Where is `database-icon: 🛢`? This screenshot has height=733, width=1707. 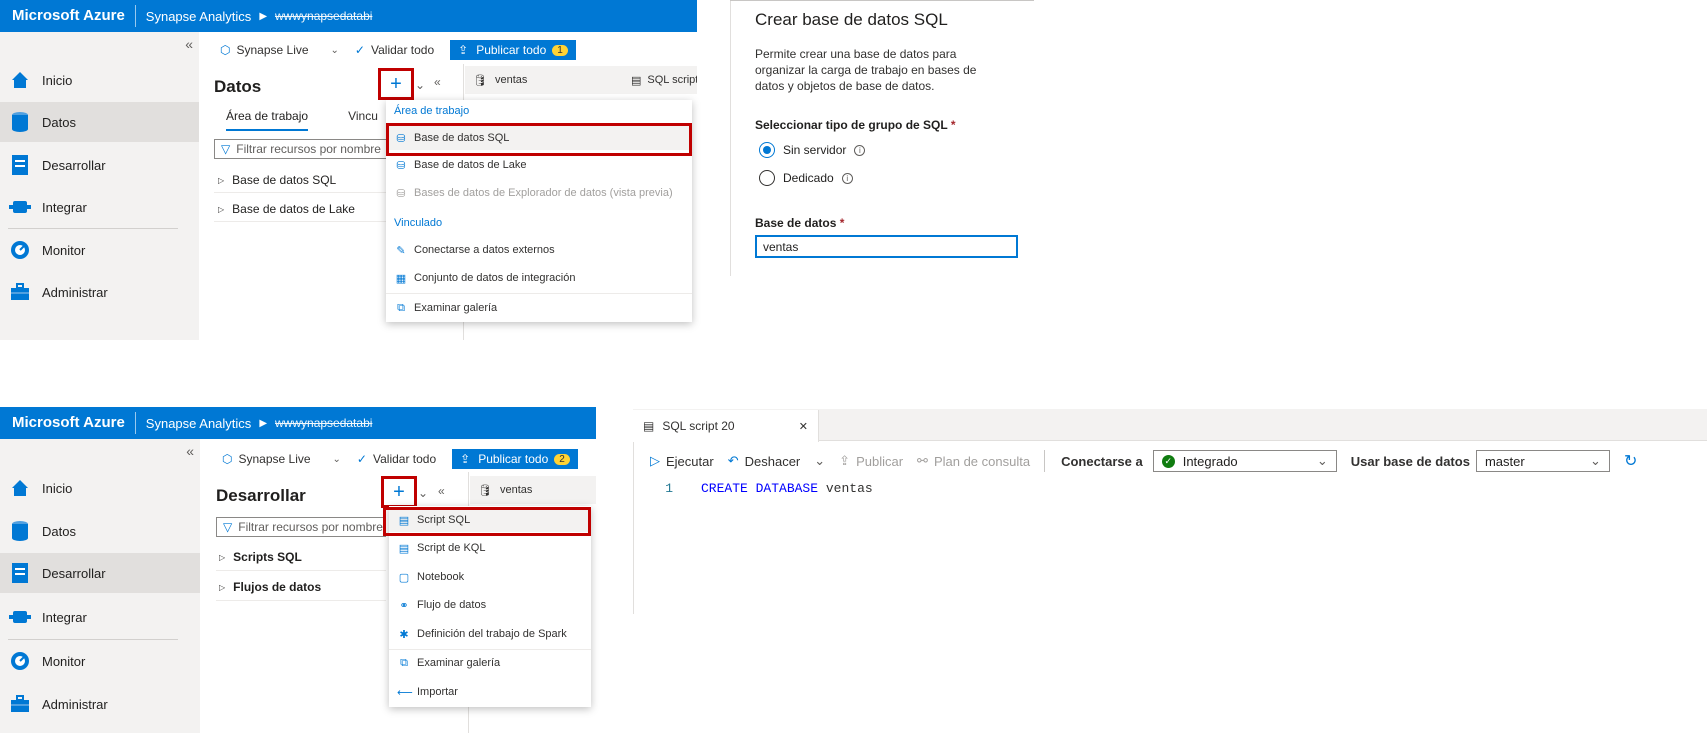 database-icon: 🛢 is located at coordinates (480, 80).